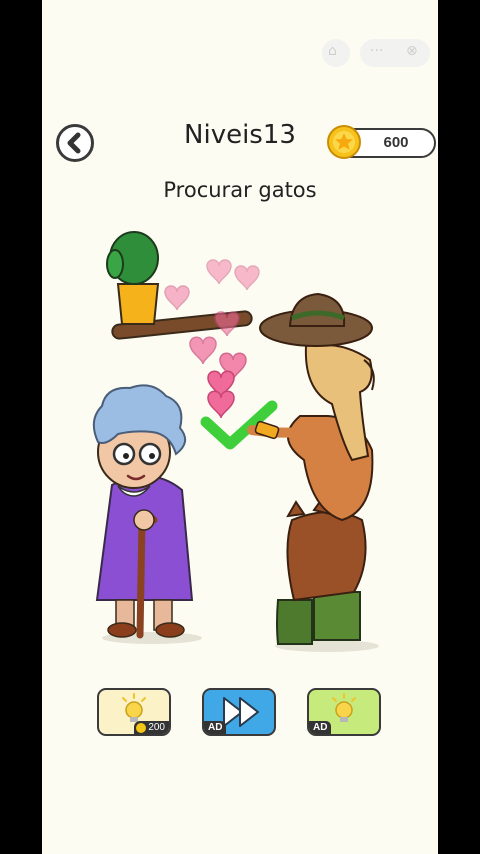  Describe the element at coordinates (240, 190) in the screenshot. I see `task-instruction: Procurar gatos` at that location.